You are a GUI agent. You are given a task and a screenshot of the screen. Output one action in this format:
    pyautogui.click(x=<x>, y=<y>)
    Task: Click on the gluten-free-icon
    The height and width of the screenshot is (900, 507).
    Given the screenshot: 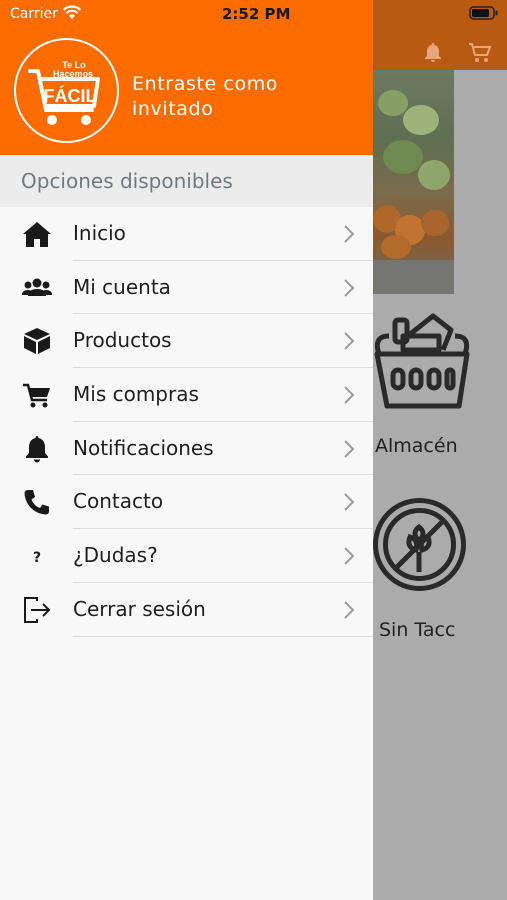 What is the action you would take?
    pyautogui.click(x=419, y=544)
    